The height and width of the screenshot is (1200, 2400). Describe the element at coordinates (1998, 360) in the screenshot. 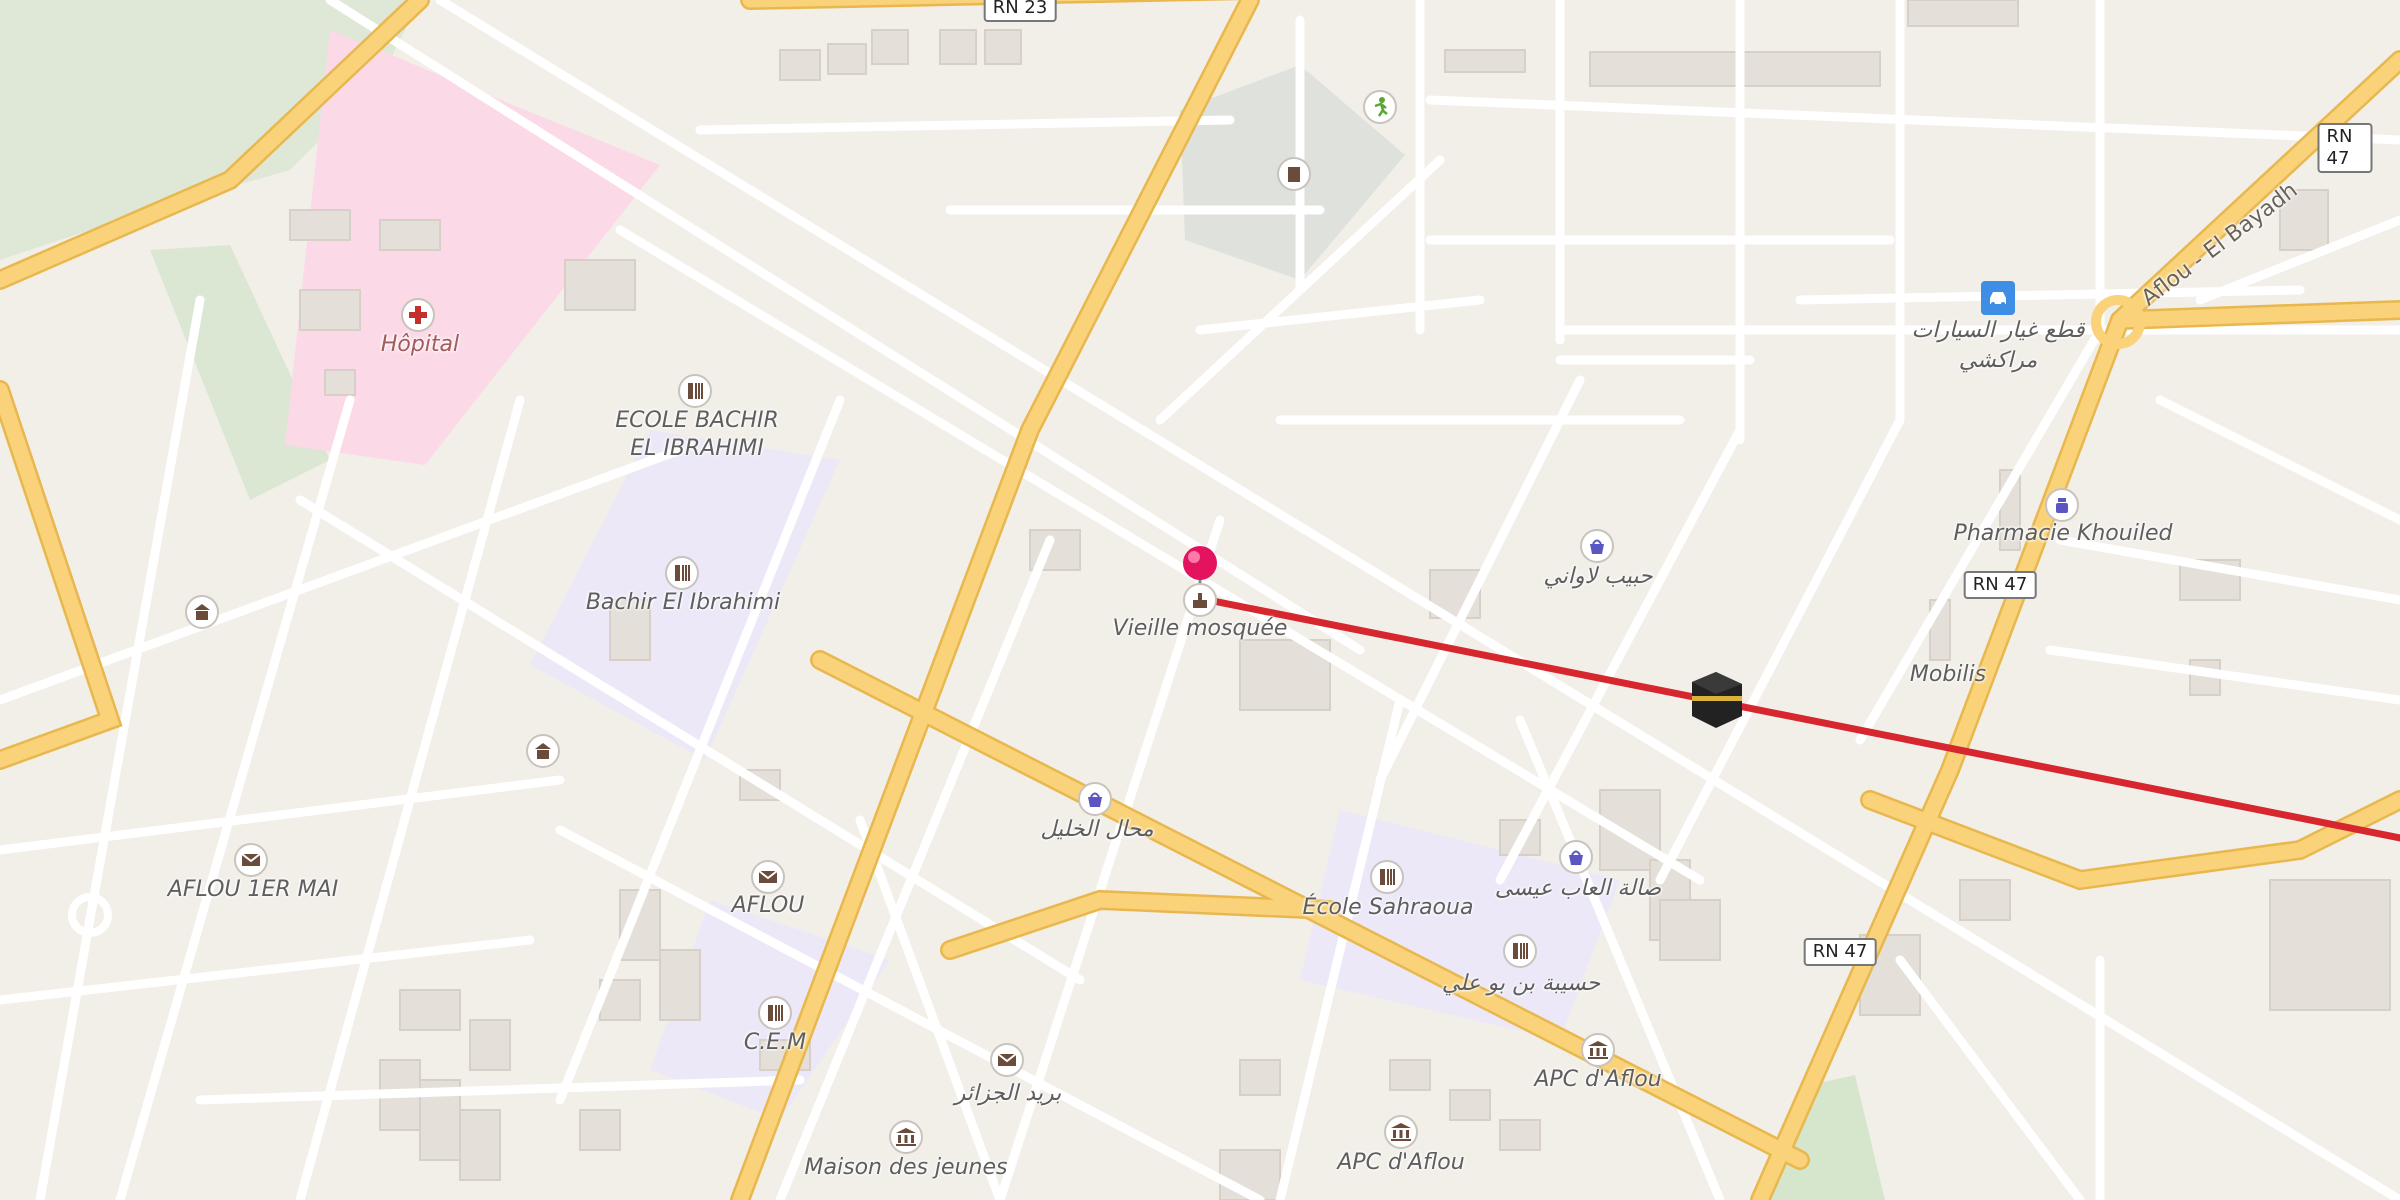

I see `label-car-parts-owner: مراكشي` at that location.